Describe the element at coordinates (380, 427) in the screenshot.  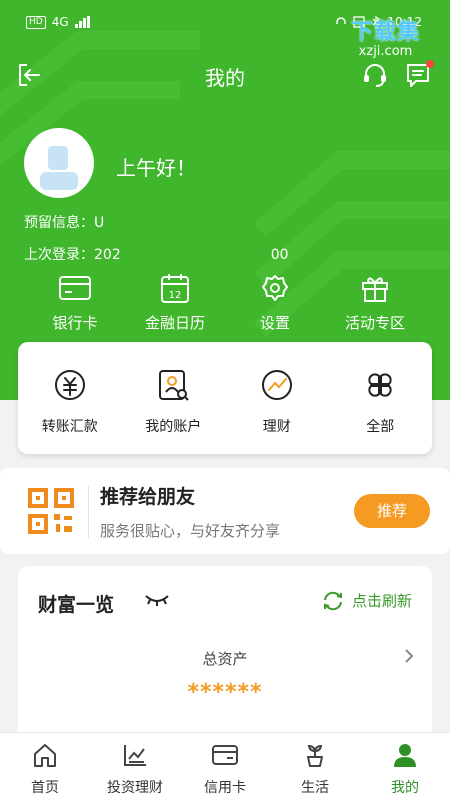
I see `quick-action-label: 全部` at that location.